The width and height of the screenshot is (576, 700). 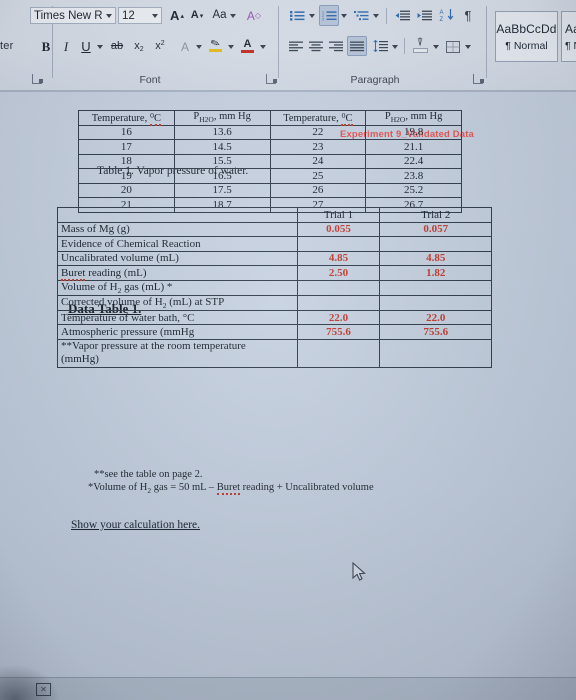 I want to click on font-color-swatch, so click(x=247, y=51).